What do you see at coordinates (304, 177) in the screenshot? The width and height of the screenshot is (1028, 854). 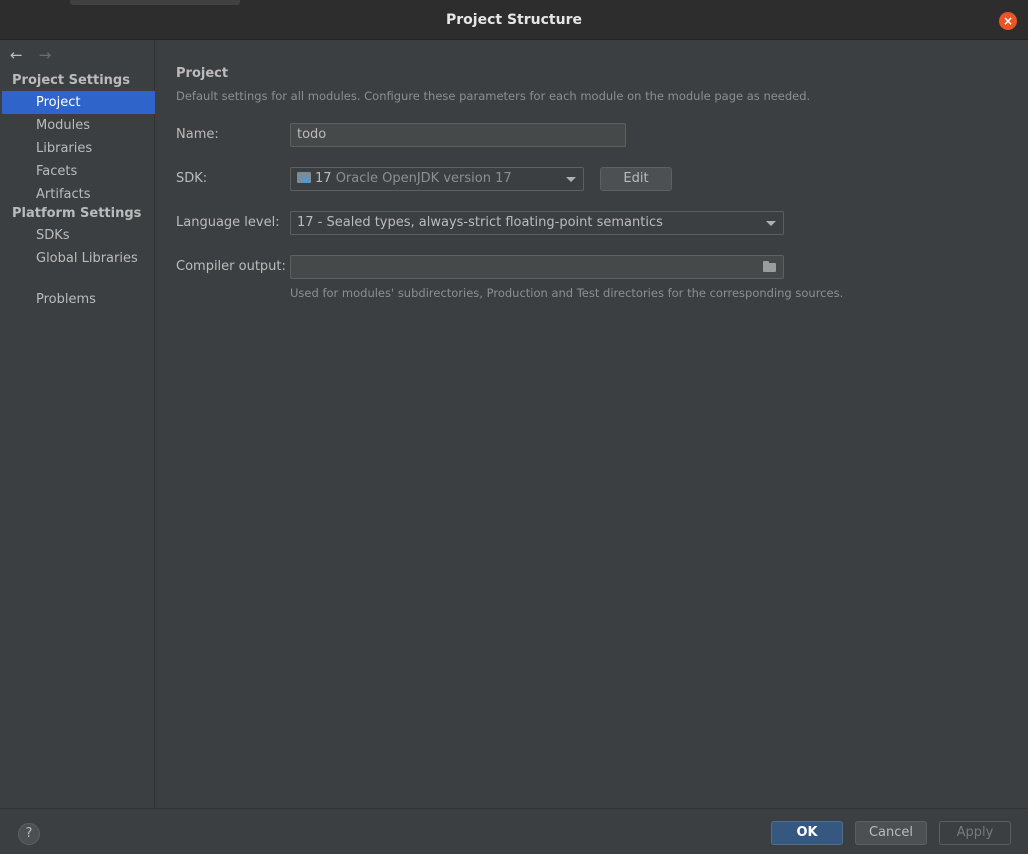 I see `folder-sdk-icon` at bounding box center [304, 177].